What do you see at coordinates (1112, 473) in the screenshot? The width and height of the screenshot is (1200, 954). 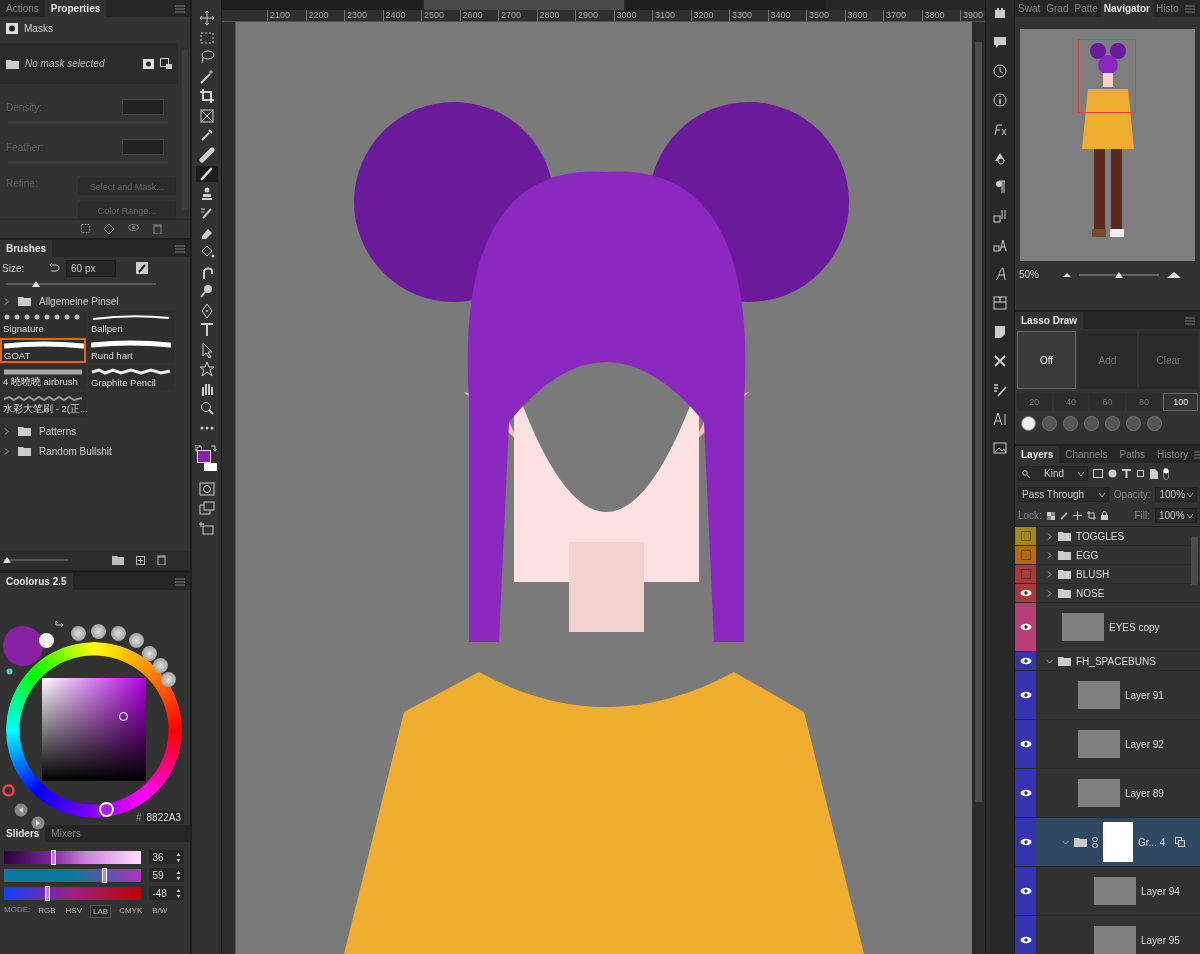 I see `adjustment-filter-icon` at bounding box center [1112, 473].